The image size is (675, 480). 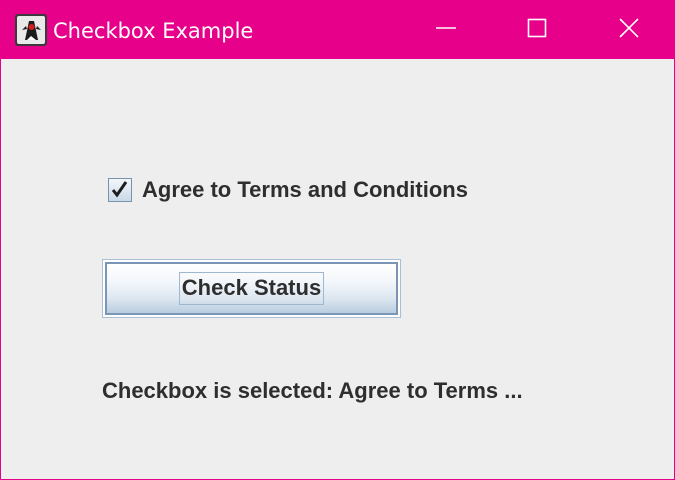 I want to click on check-status-button: Check Status, so click(x=251, y=288).